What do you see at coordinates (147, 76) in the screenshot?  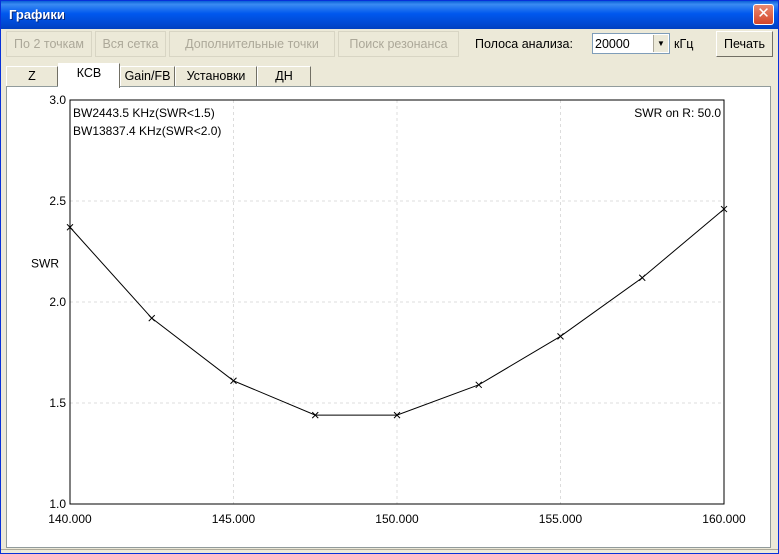 I see `tab-gain-fb: Gain/FB` at bounding box center [147, 76].